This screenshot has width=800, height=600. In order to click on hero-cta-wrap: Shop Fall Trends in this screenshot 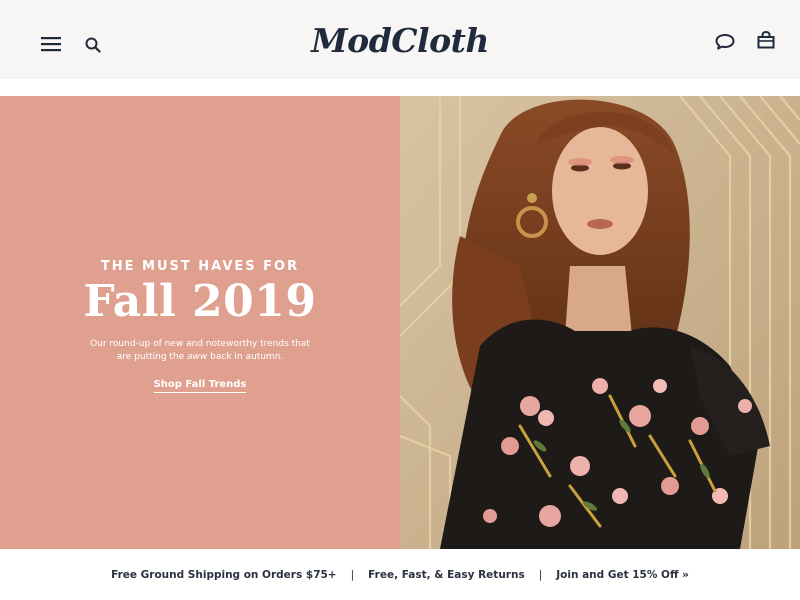, I will do `click(200, 386)`.